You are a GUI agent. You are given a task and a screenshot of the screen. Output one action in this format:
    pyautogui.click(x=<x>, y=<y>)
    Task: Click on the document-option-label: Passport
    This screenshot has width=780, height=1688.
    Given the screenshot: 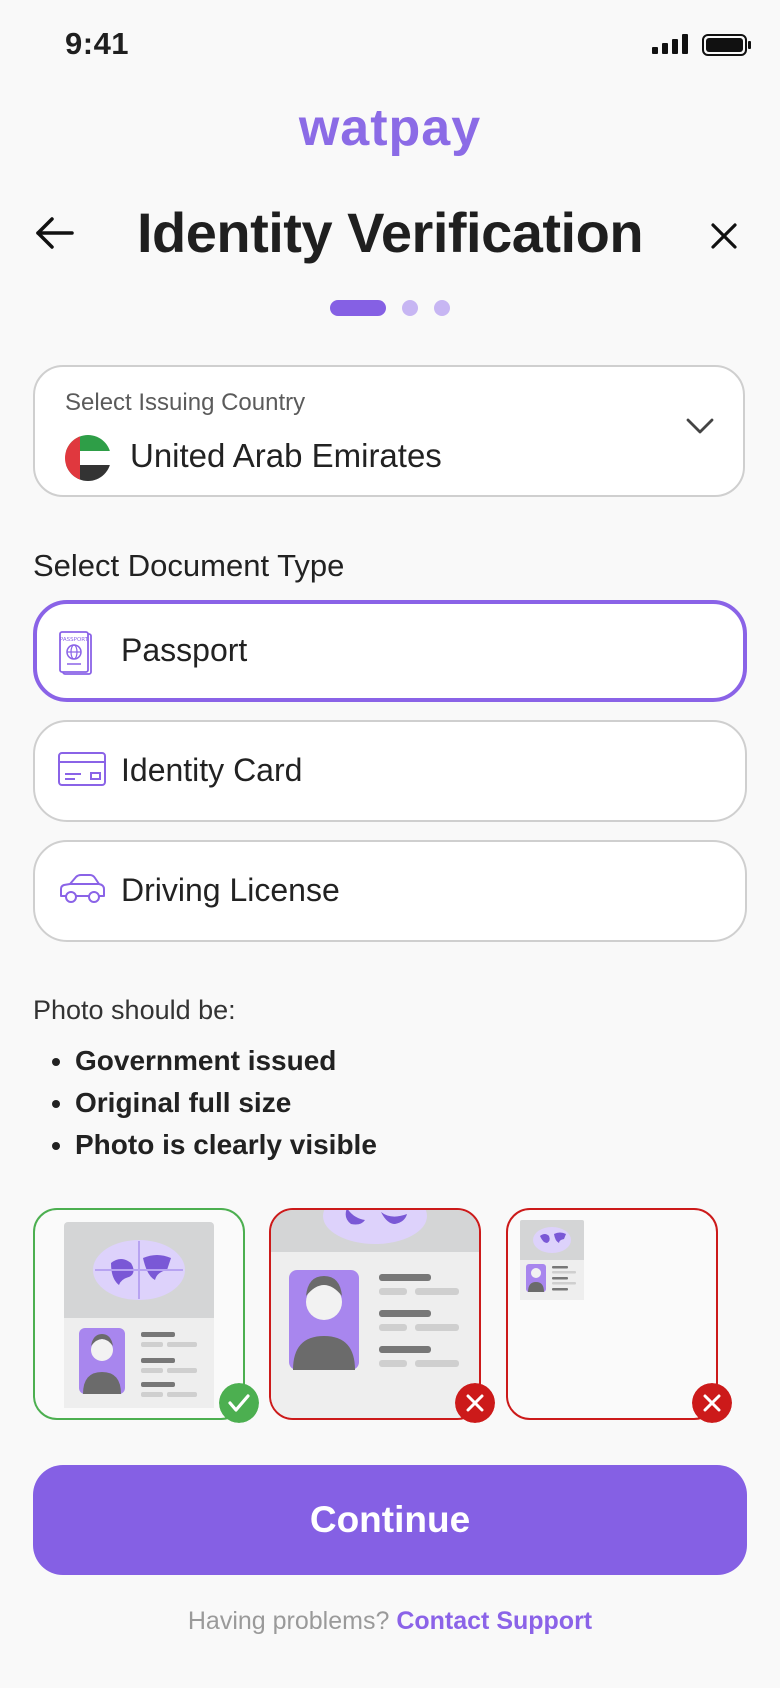 What is the action you would take?
    pyautogui.click(x=184, y=650)
    